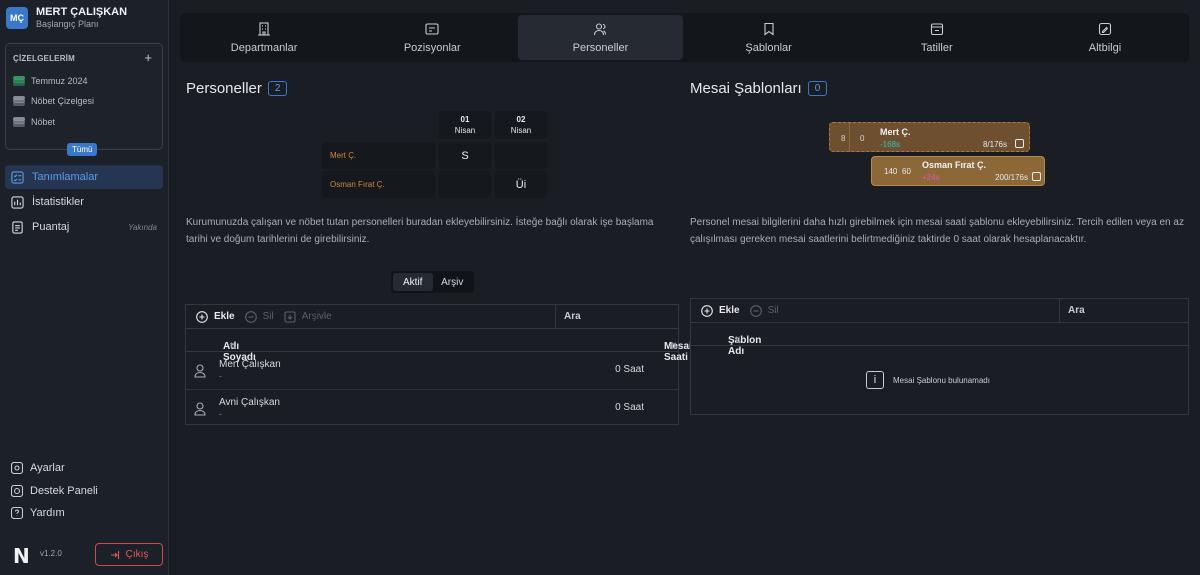  What do you see at coordinates (277, 88) in the screenshot?
I see `personnel-count-badge: 2` at bounding box center [277, 88].